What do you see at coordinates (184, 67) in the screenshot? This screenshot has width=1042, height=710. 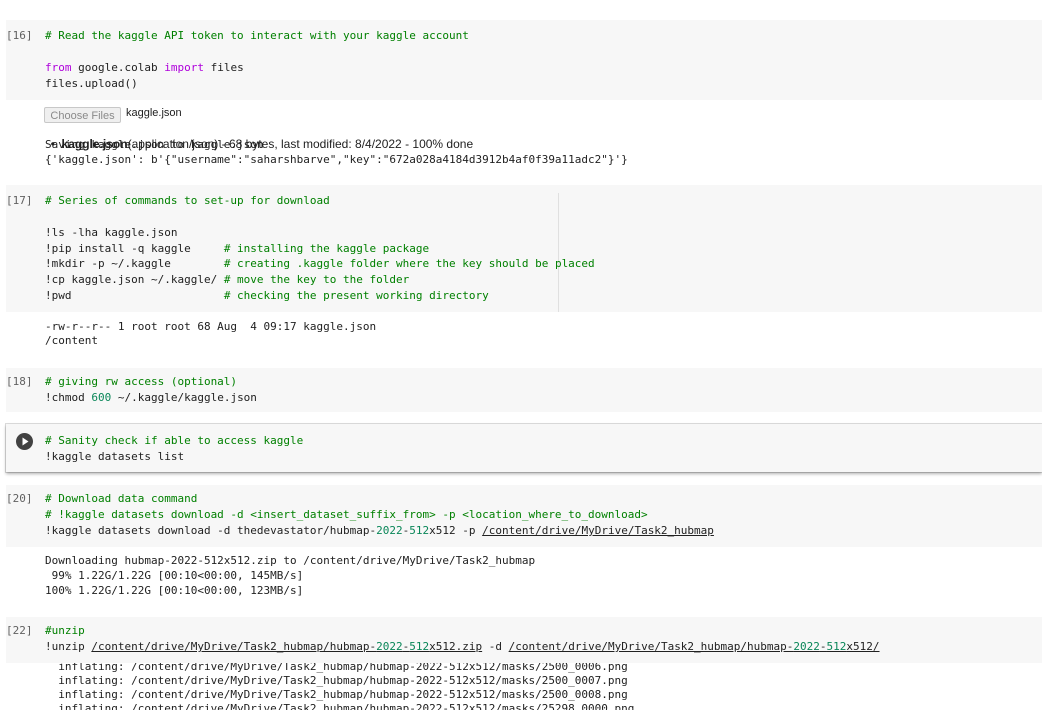 I see `keyword-import: import` at bounding box center [184, 67].